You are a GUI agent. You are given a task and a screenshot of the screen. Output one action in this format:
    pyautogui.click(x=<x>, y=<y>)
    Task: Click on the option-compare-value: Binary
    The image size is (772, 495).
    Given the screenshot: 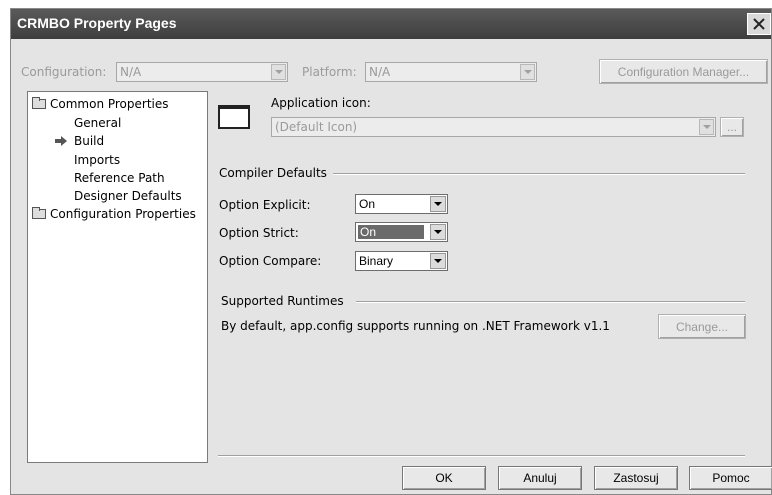 What is the action you would take?
    pyautogui.click(x=376, y=261)
    